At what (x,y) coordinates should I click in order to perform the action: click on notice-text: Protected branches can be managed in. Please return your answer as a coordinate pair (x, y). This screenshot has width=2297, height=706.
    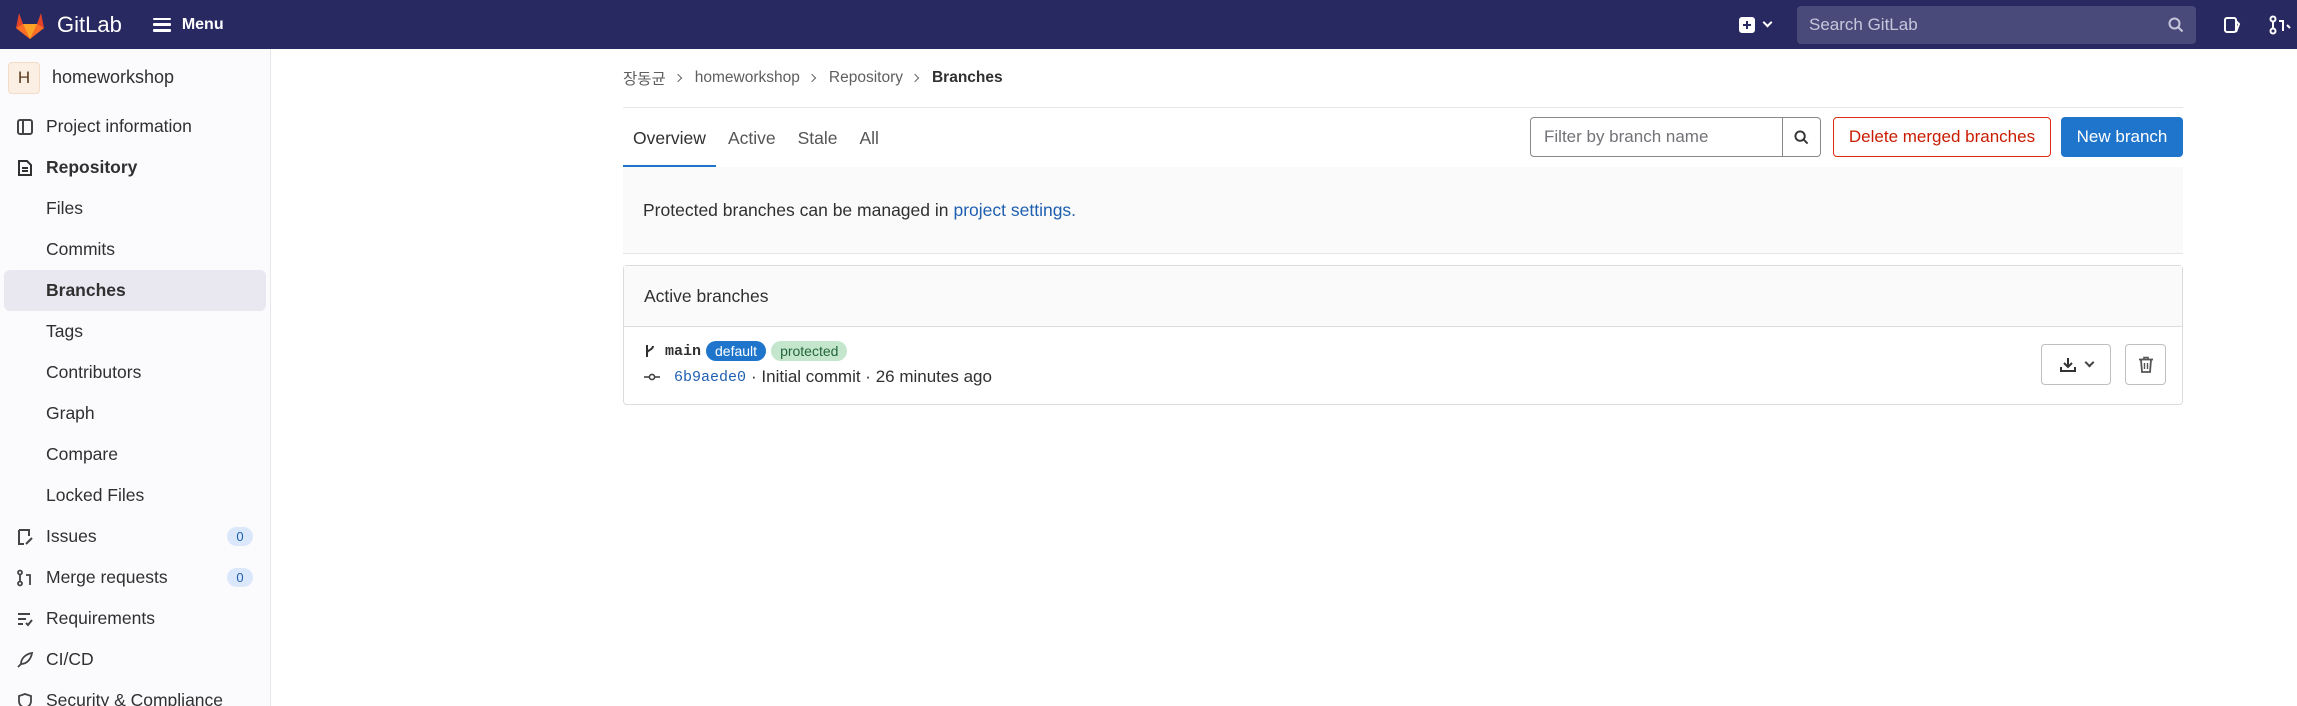
    Looking at the image, I should click on (796, 209).